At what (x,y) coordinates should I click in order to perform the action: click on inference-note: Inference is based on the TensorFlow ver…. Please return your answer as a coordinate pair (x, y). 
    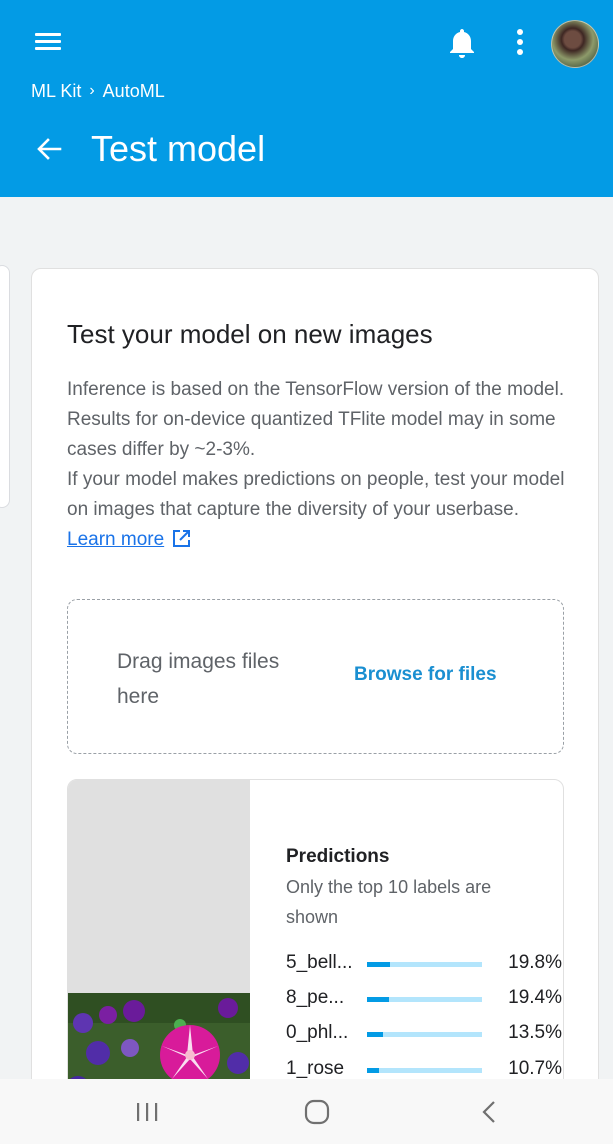
    Looking at the image, I should click on (316, 419).